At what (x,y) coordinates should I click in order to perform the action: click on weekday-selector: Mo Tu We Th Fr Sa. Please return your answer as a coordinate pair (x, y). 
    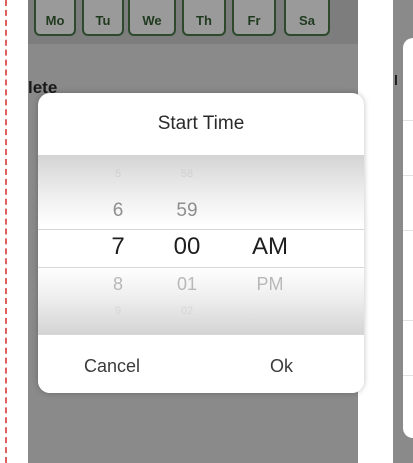
    Looking at the image, I should click on (193, 22).